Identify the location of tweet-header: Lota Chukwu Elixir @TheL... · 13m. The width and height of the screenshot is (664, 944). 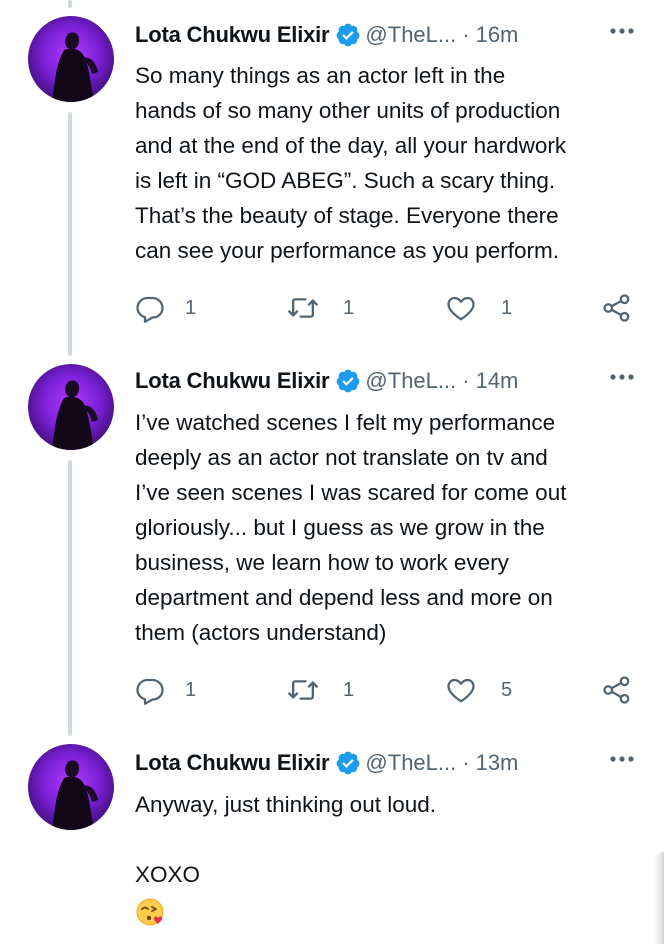
(385, 763).